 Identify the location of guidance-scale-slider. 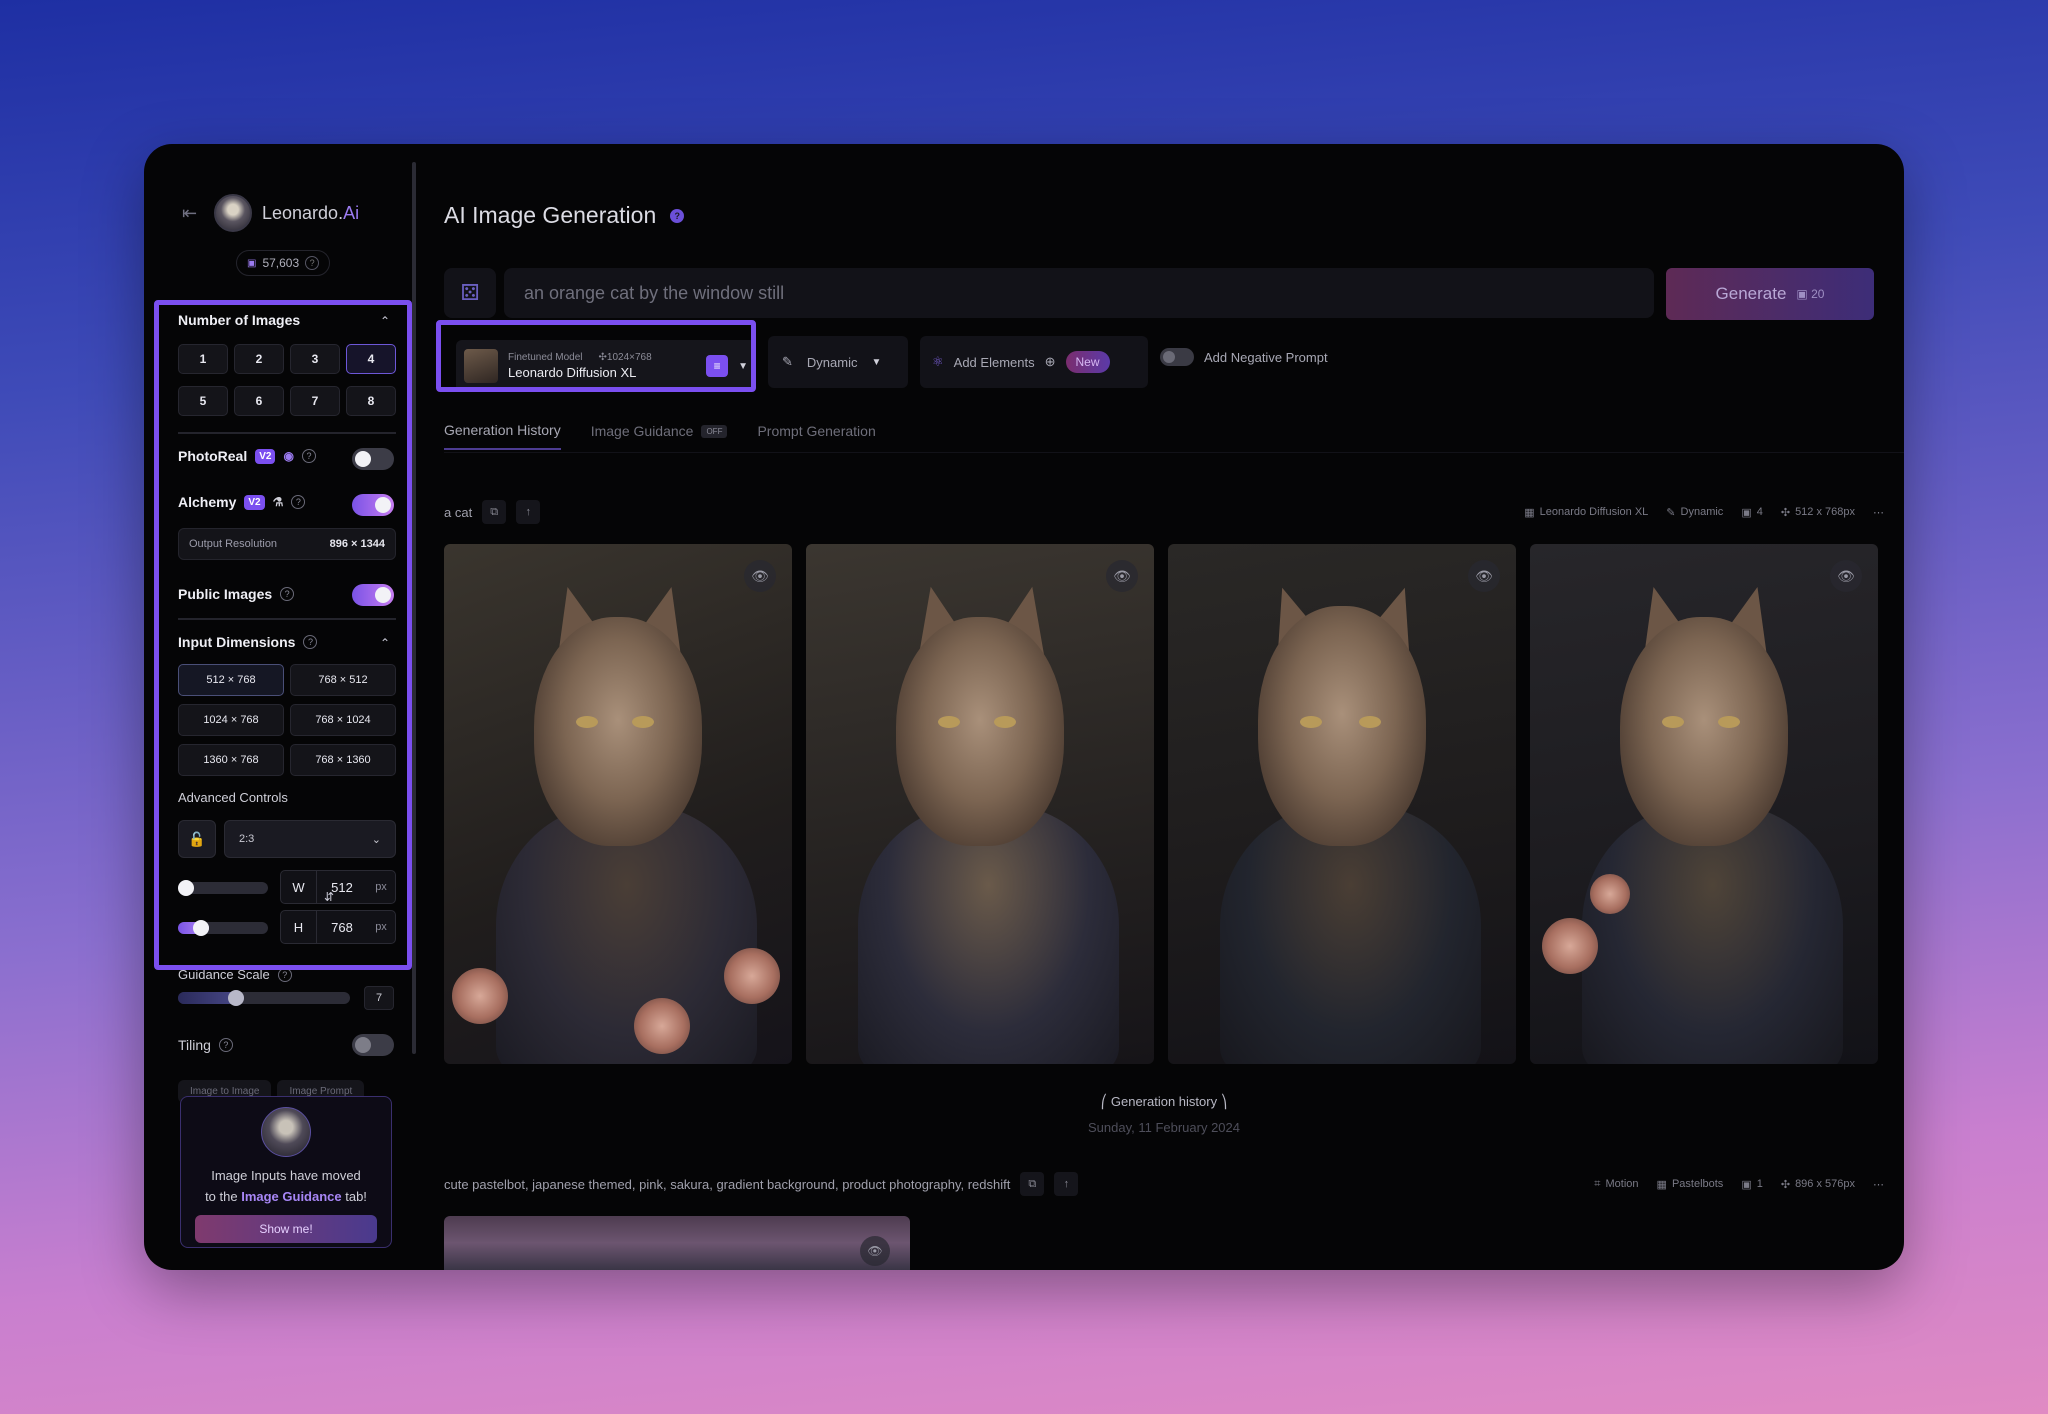
(264, 998).